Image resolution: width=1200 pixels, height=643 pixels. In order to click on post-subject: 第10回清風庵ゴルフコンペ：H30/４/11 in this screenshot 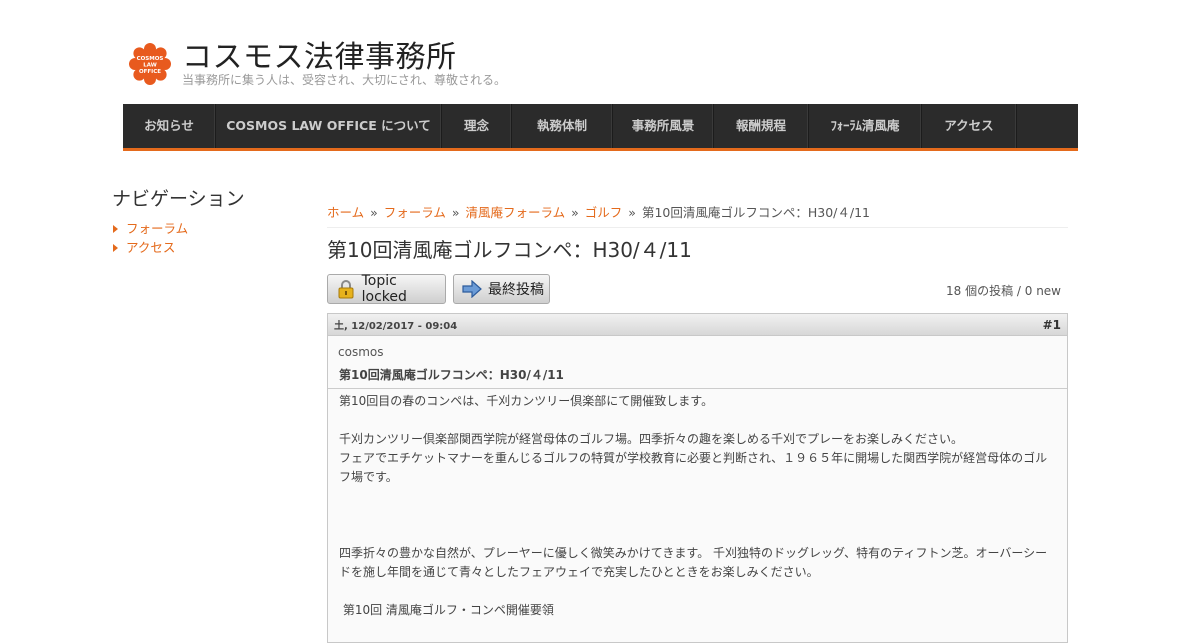, I will do `click(697, 377)`.